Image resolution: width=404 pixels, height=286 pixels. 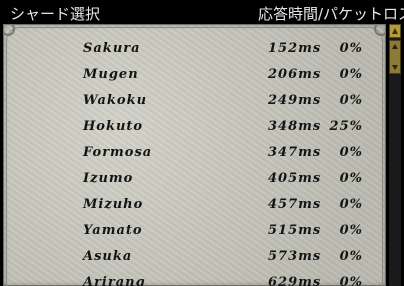 I want to click on shard-row: Wakoku 249ms 0%, so click(x=194, y=101).